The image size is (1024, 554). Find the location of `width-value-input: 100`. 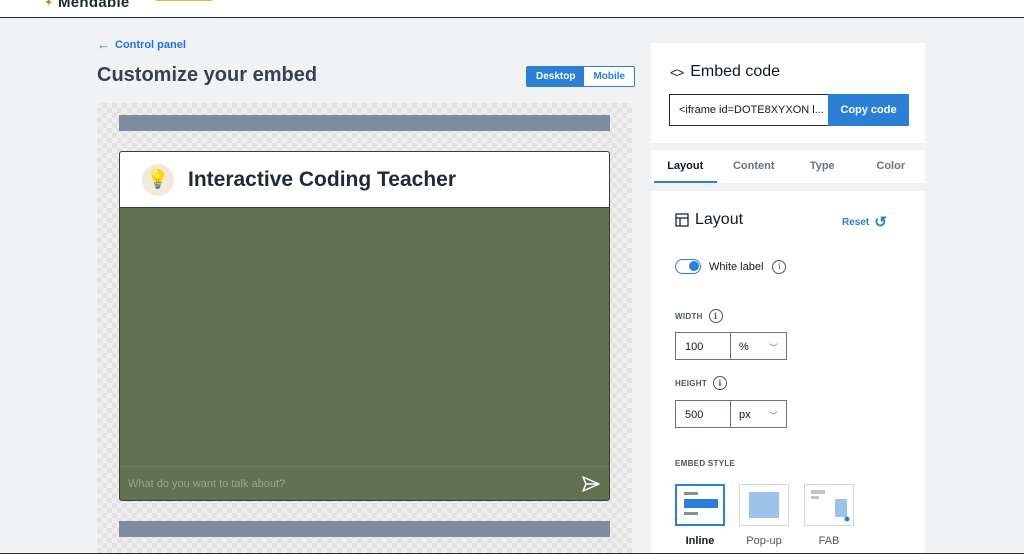

width-value-input: 100 is located at coordinates (703, 346).